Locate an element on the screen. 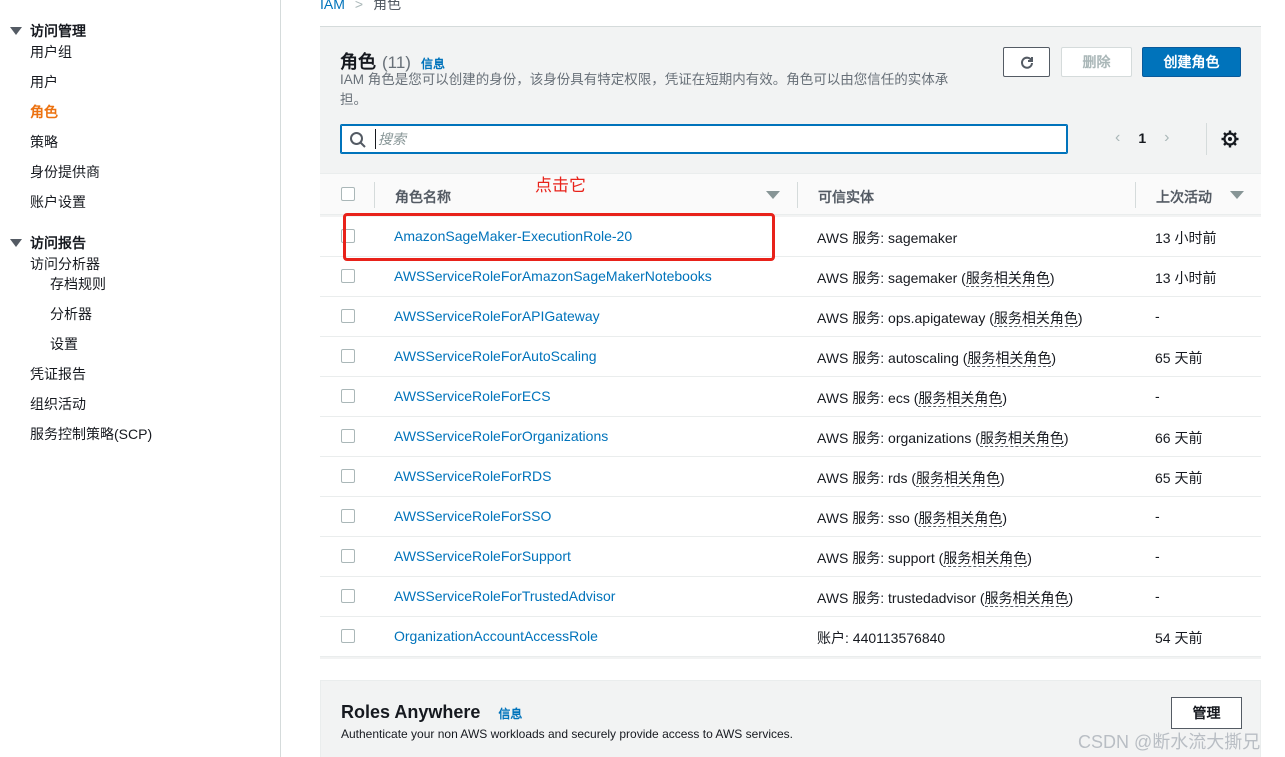  column-divider is located at coordinates (1135, 195).